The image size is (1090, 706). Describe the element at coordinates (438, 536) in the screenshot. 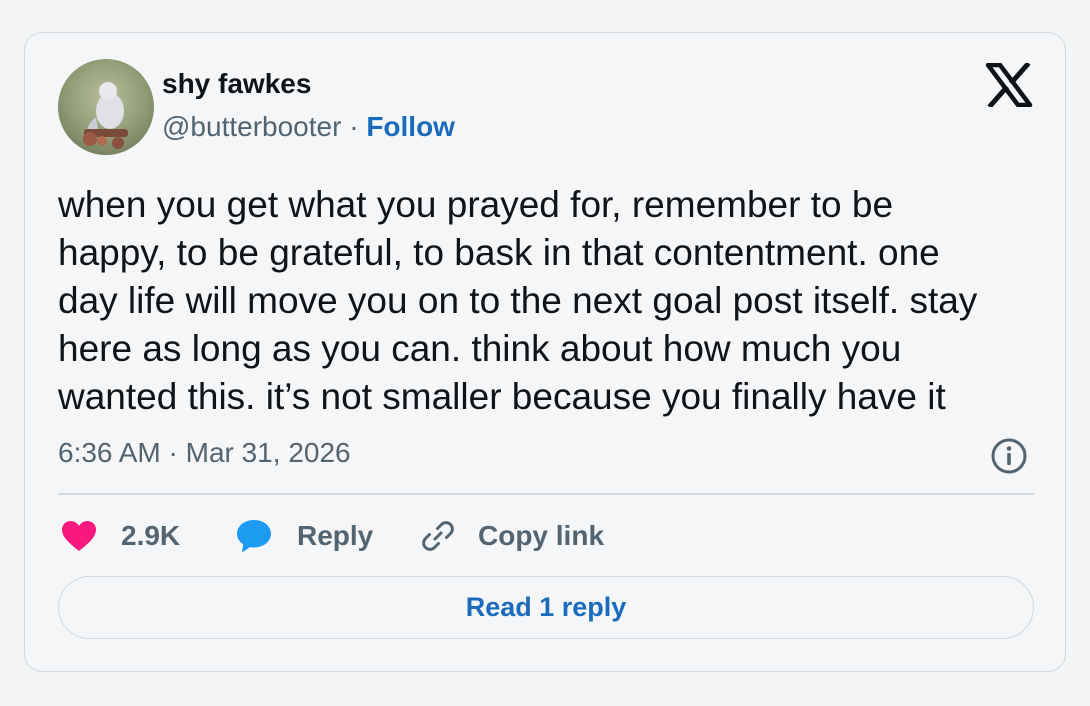

I see `link-icon` at that location.